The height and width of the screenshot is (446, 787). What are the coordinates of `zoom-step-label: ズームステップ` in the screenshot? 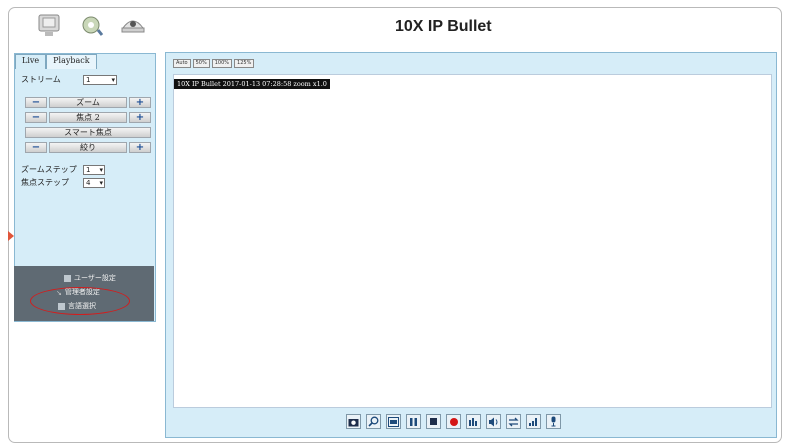 It's located at (49, 169).